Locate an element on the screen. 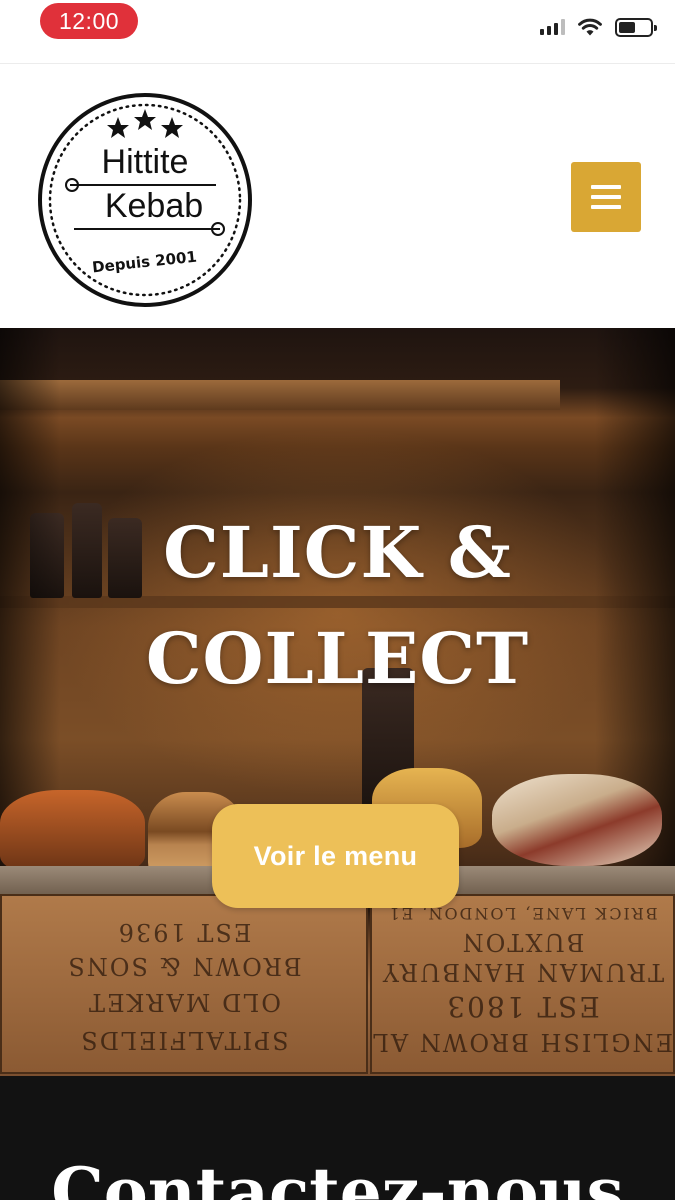  hittite-kebab-logo: Hittite Kebab Depuis 2001 is located at coordinates (145, 200).